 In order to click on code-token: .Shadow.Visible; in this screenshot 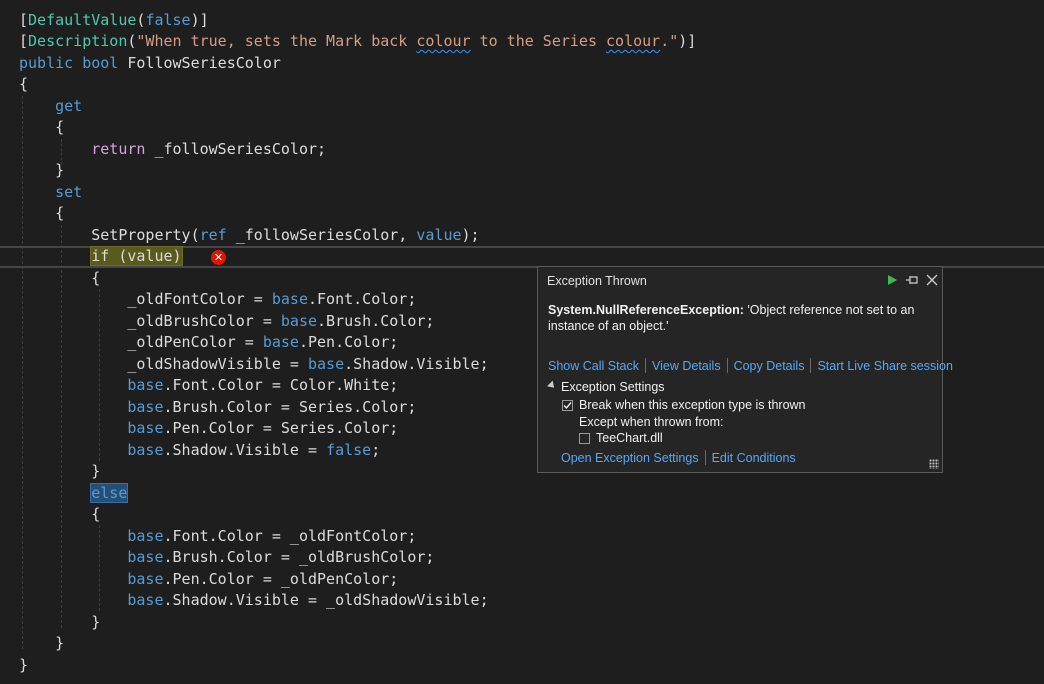, I will do `click(416, 363)`.